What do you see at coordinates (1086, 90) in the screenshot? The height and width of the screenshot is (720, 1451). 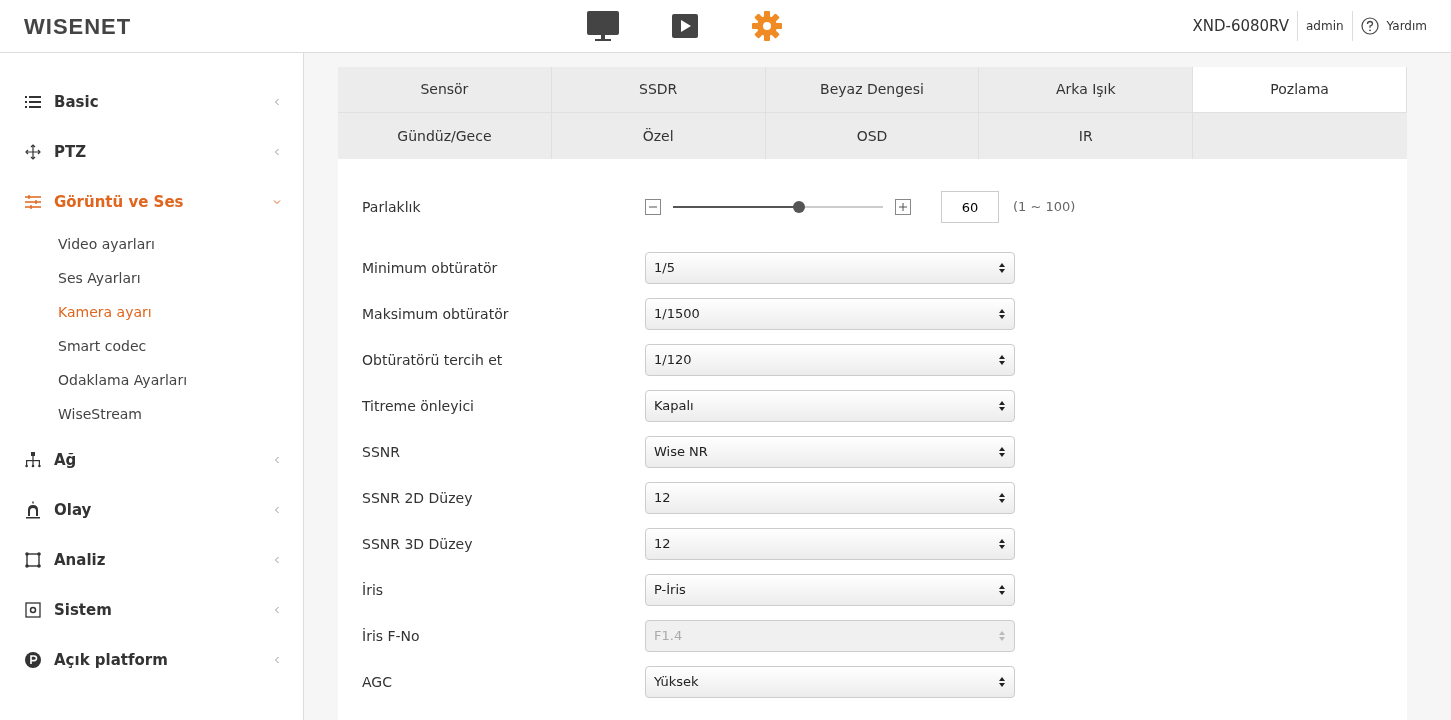 I see `tab: Arka Işık` at bounding box center [1086, 90].